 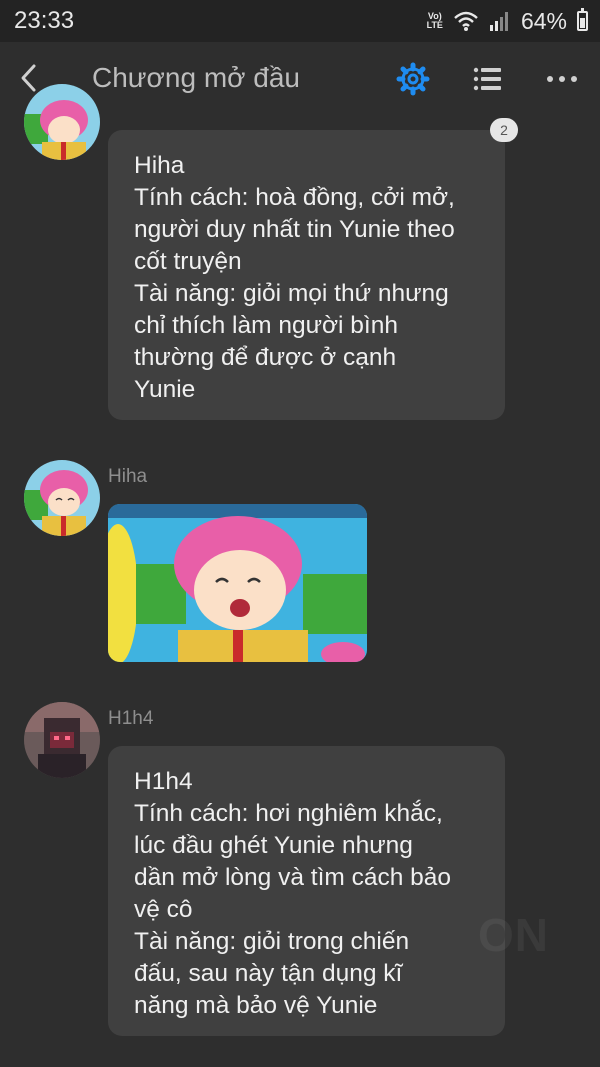 I want to click on message-line: lúc đầu ghét Yunie nhưng, so click(x=273, y=845).